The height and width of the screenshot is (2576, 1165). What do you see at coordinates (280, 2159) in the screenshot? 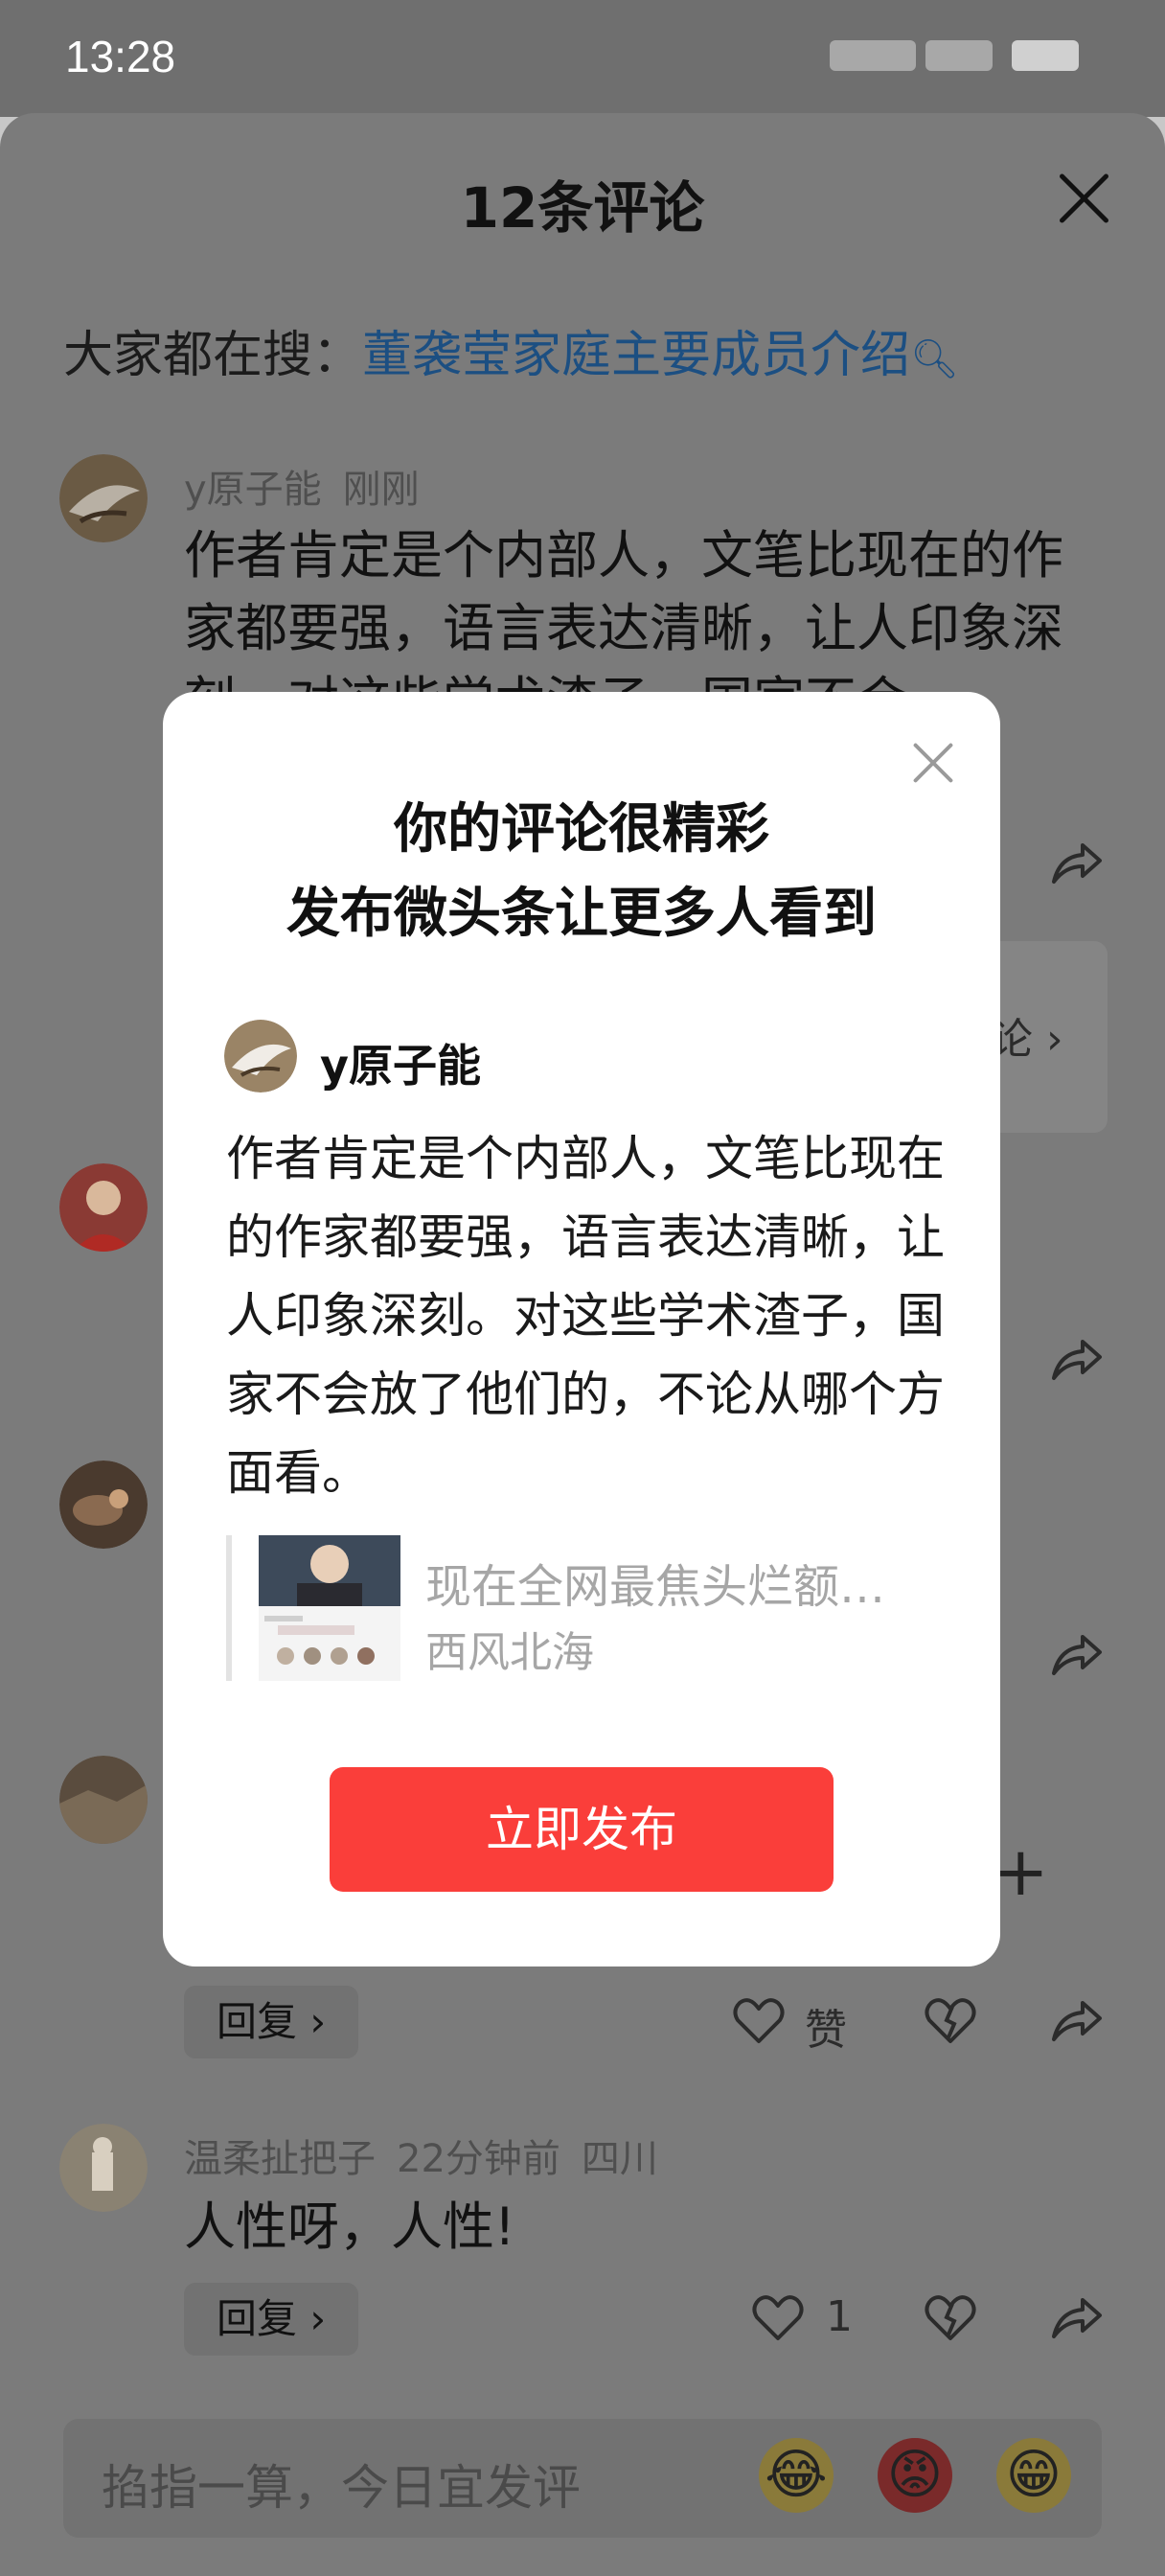
I see `comment-user: 温柔扯把子` at bounding box center [280, 2159].